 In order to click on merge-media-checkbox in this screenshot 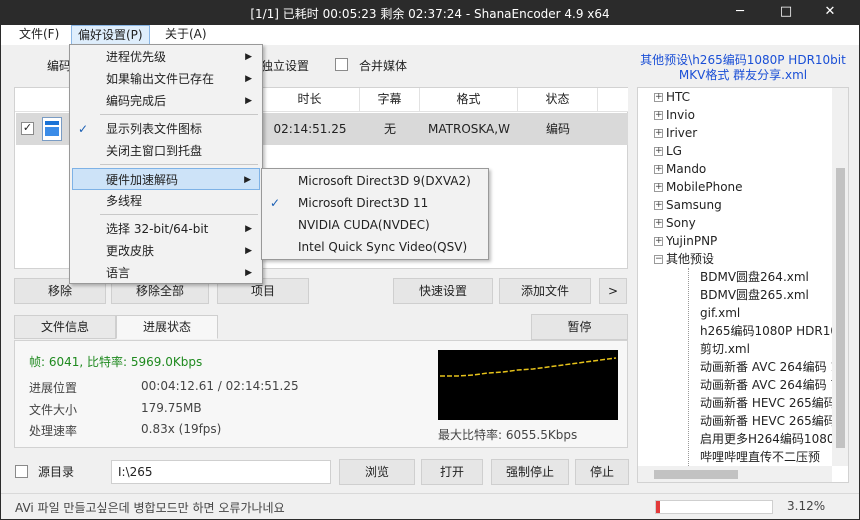, I will do `click(341, 64)`.